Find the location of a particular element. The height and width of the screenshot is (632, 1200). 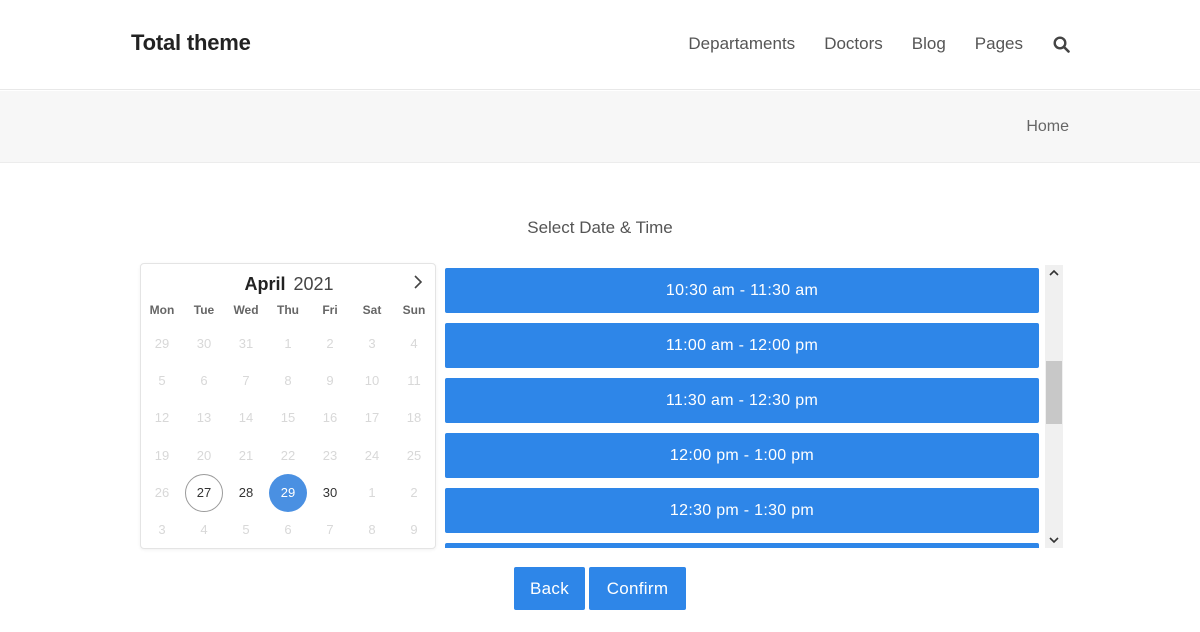

calendar-day: 30 is located at coordinates (330, 493).